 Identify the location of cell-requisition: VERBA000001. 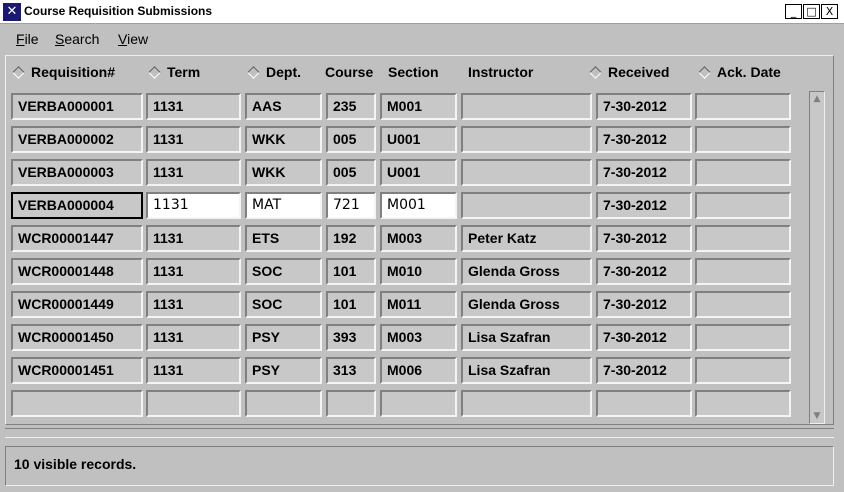
(77, 106).